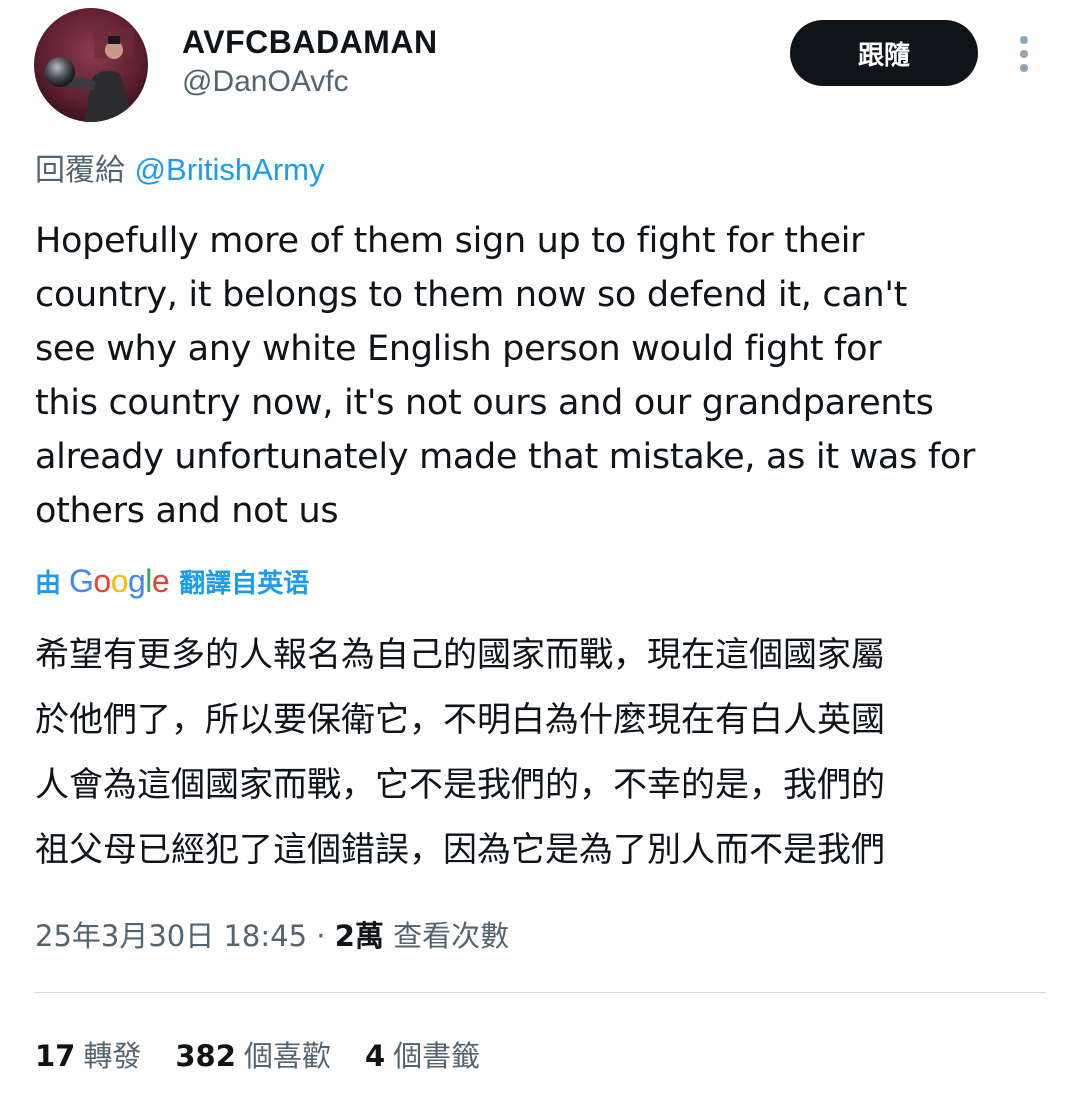 This screenshot has width=1080, height=1099. Describe the element at coordinates (265, 82) in the screenshot. I see `author-handle: @DanOAvfc` at that location.